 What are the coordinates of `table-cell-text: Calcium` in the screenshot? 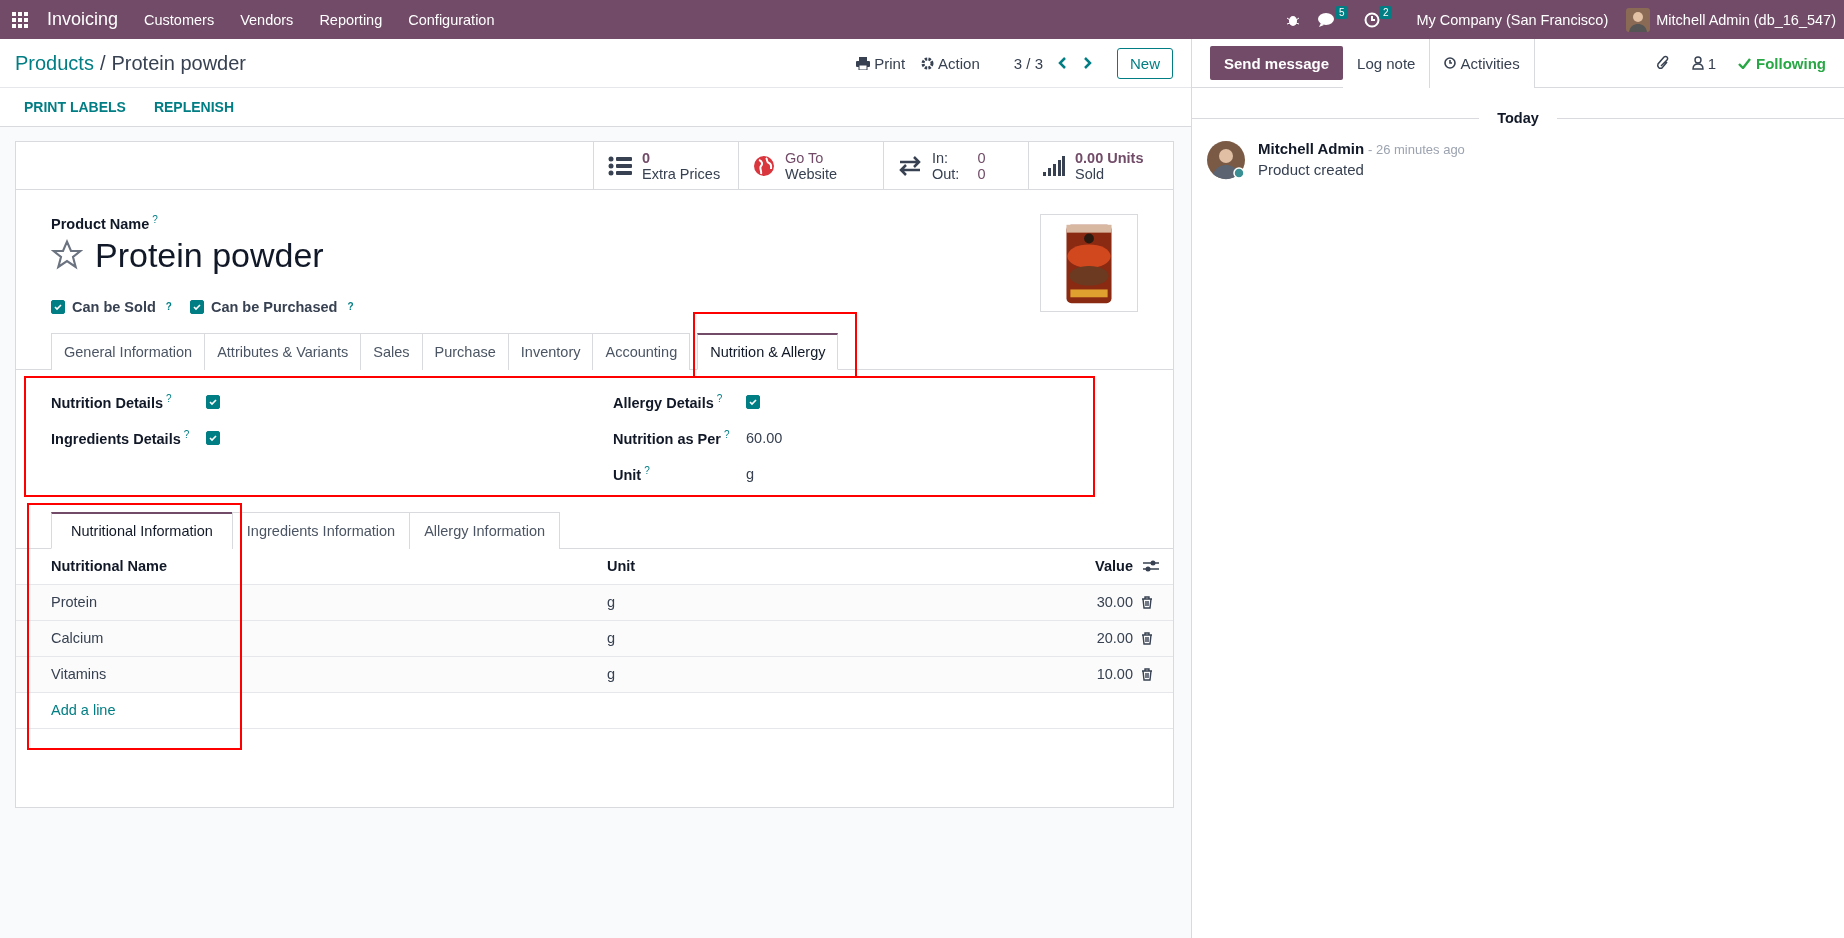 It's located at (78, 638).